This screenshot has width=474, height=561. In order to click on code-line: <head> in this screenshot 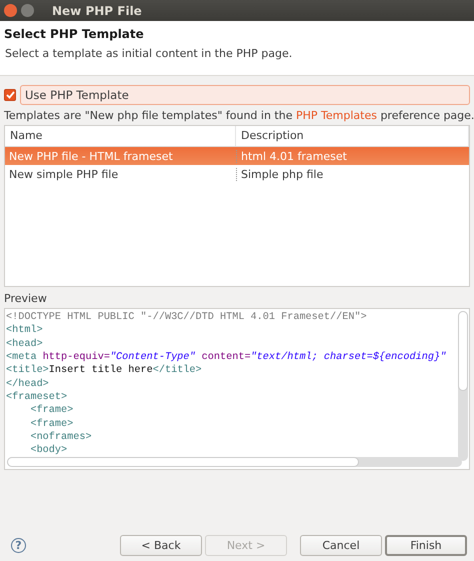, I will do `click(25, 345)`.